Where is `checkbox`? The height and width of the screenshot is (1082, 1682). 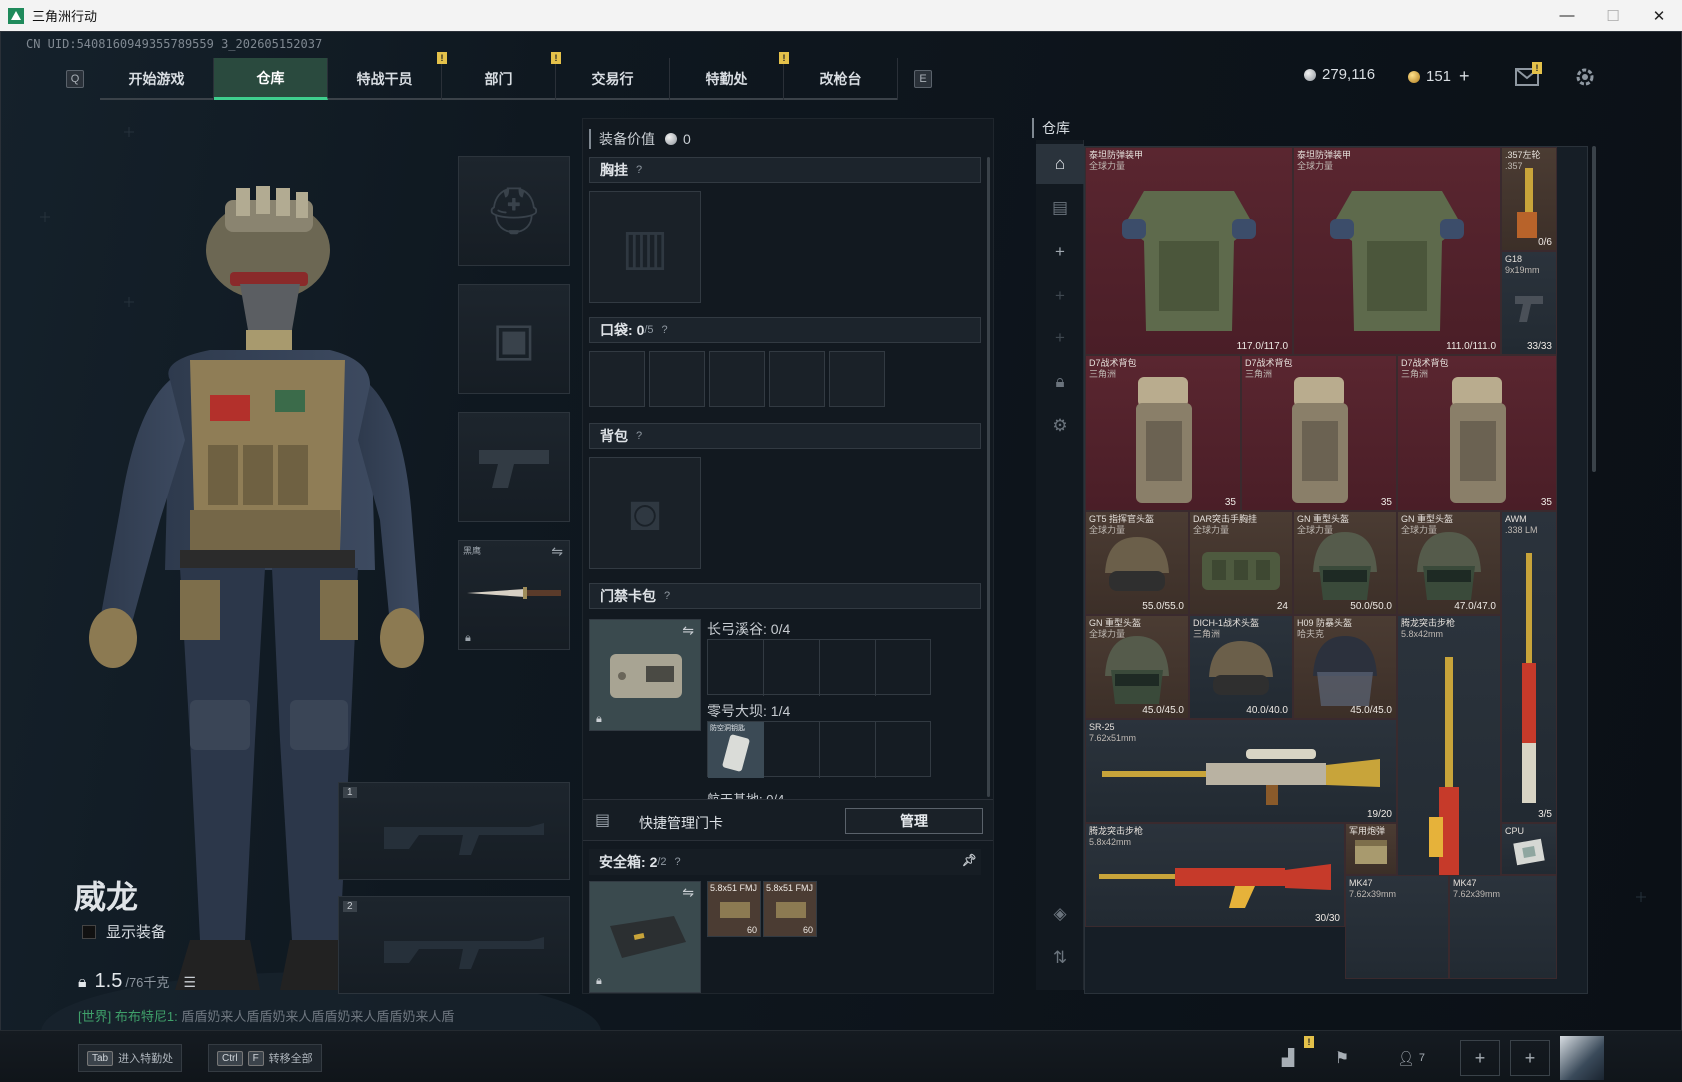 checkbox is located at coordinates (89, 931).